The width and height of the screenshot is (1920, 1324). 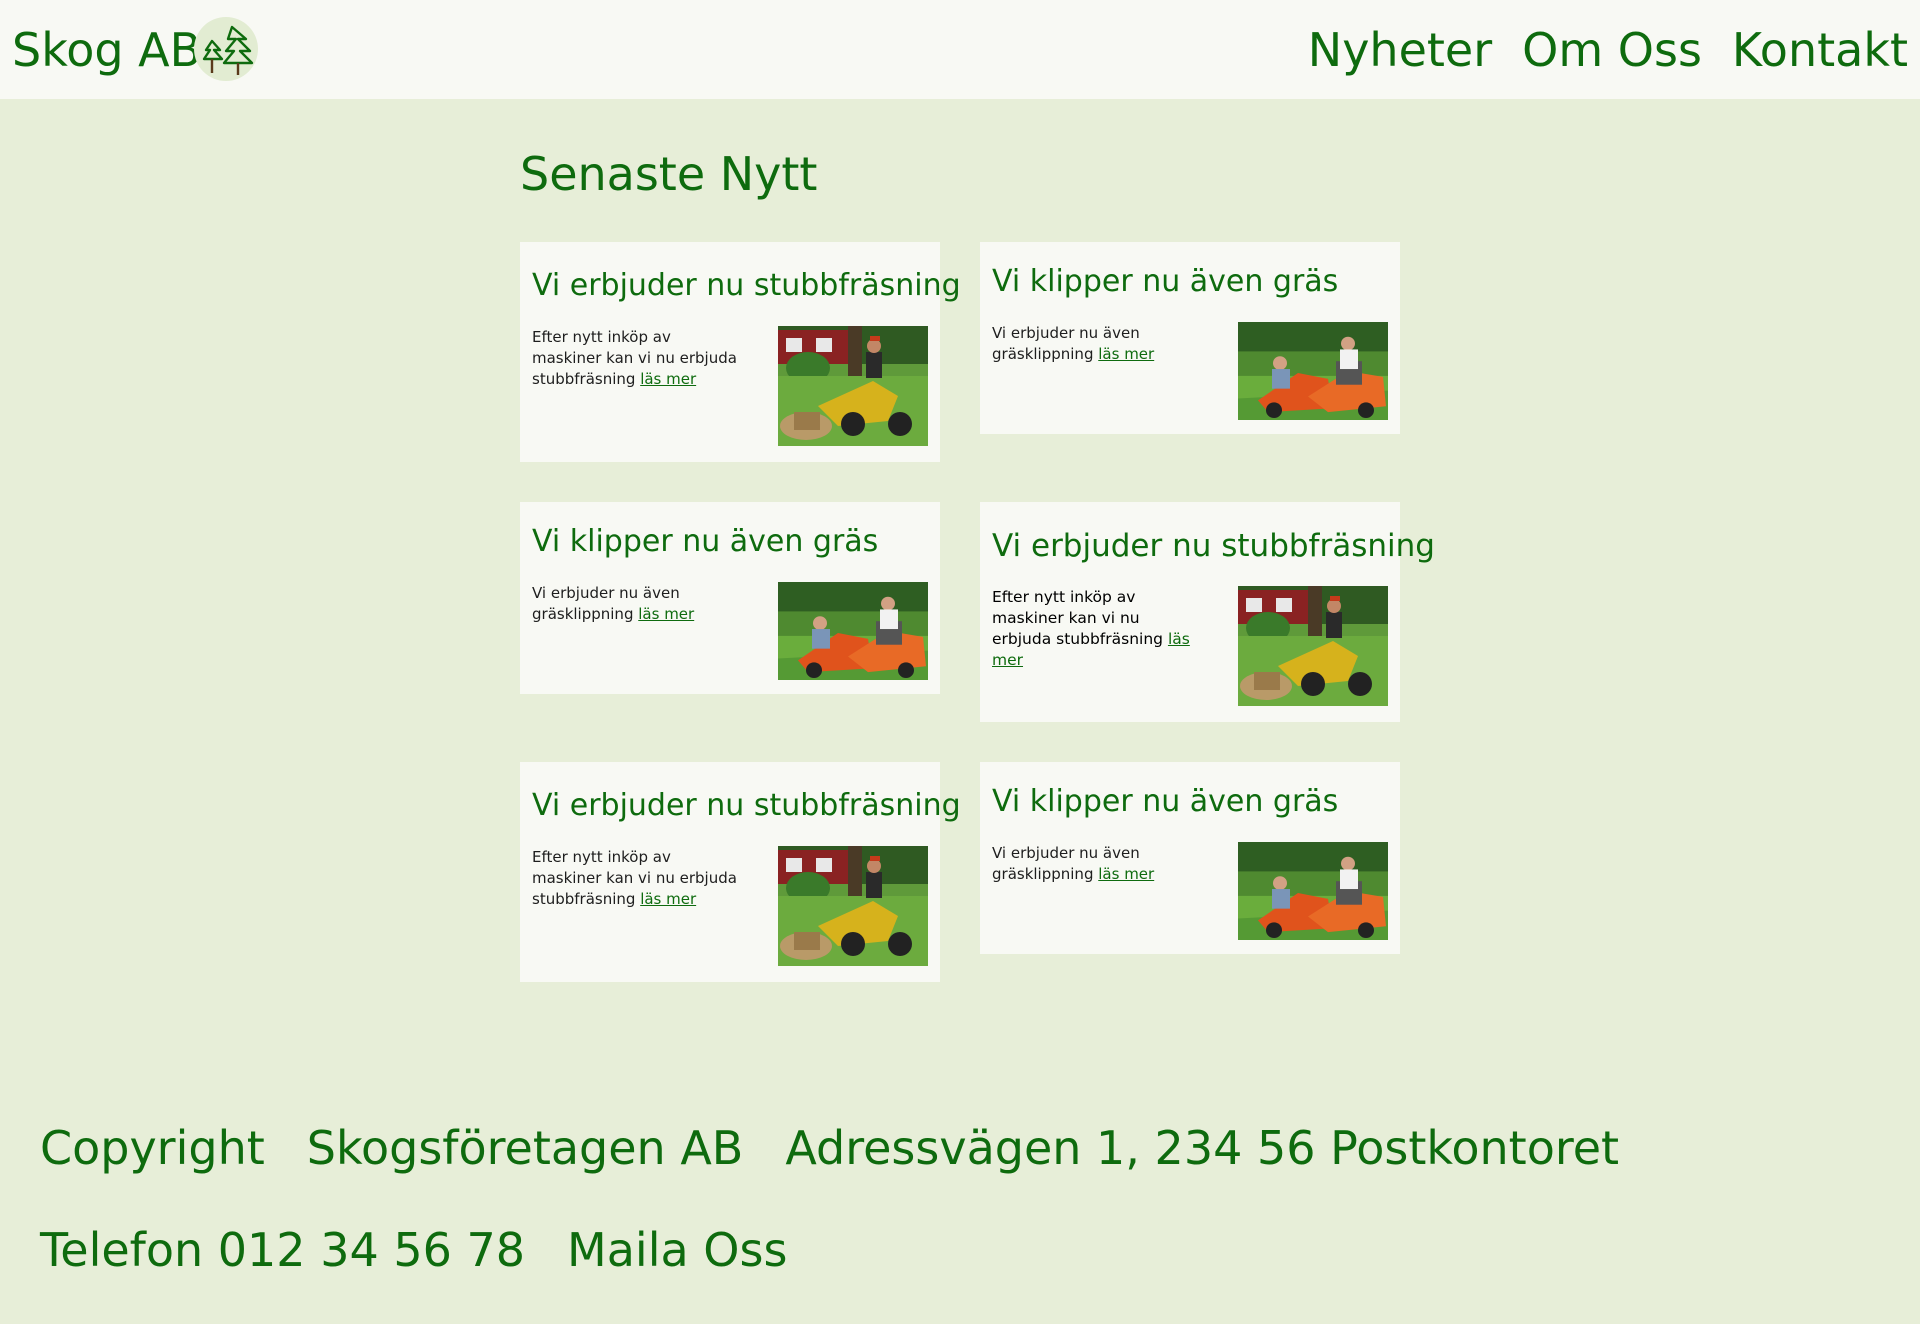 I want to click on main-nav: Nyheter Om Oss Kontakt, so click(x=1608, y=50).